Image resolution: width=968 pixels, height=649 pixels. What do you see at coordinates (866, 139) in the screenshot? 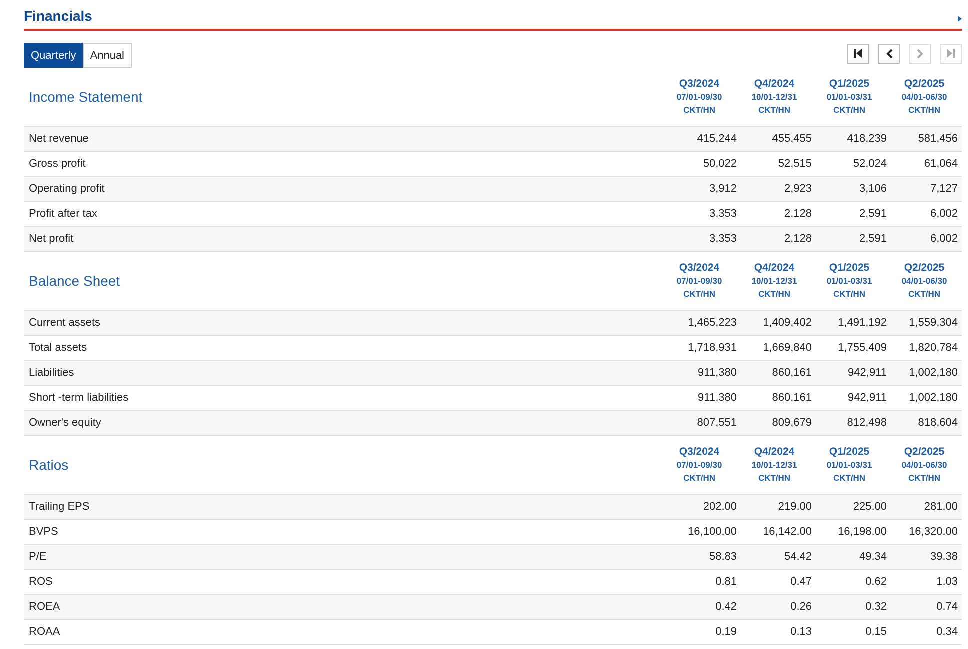
I see `value-cell-text: 418,239` at bounding box center [866, 139].